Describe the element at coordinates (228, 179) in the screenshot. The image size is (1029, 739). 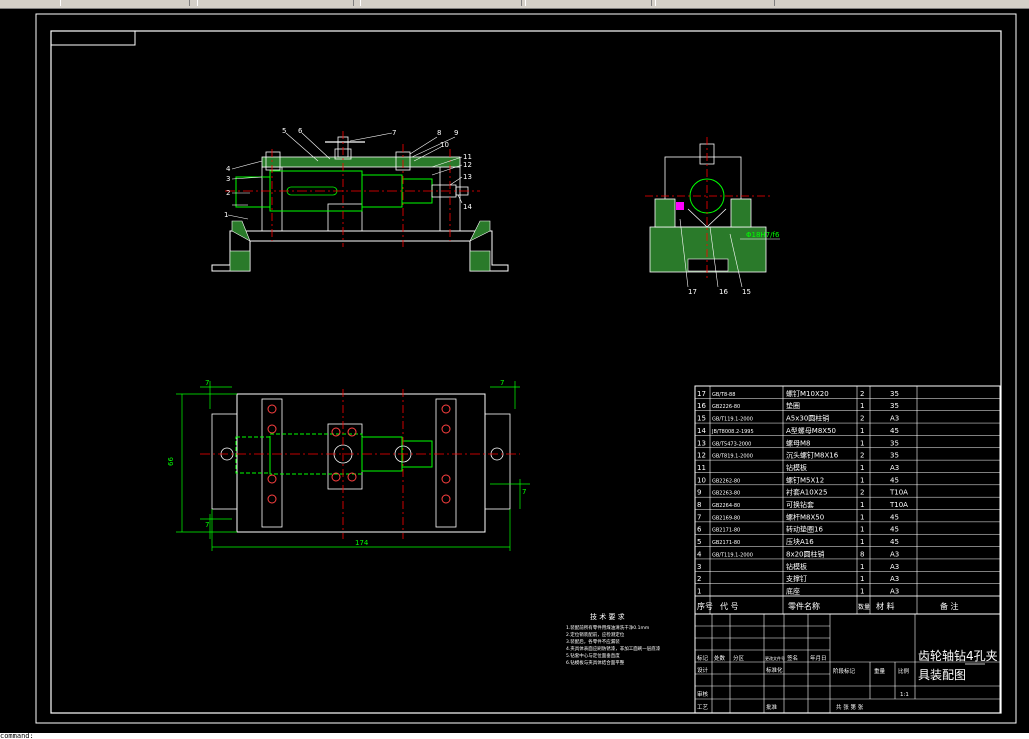
I see `balloon-front-3: 3` at that location.